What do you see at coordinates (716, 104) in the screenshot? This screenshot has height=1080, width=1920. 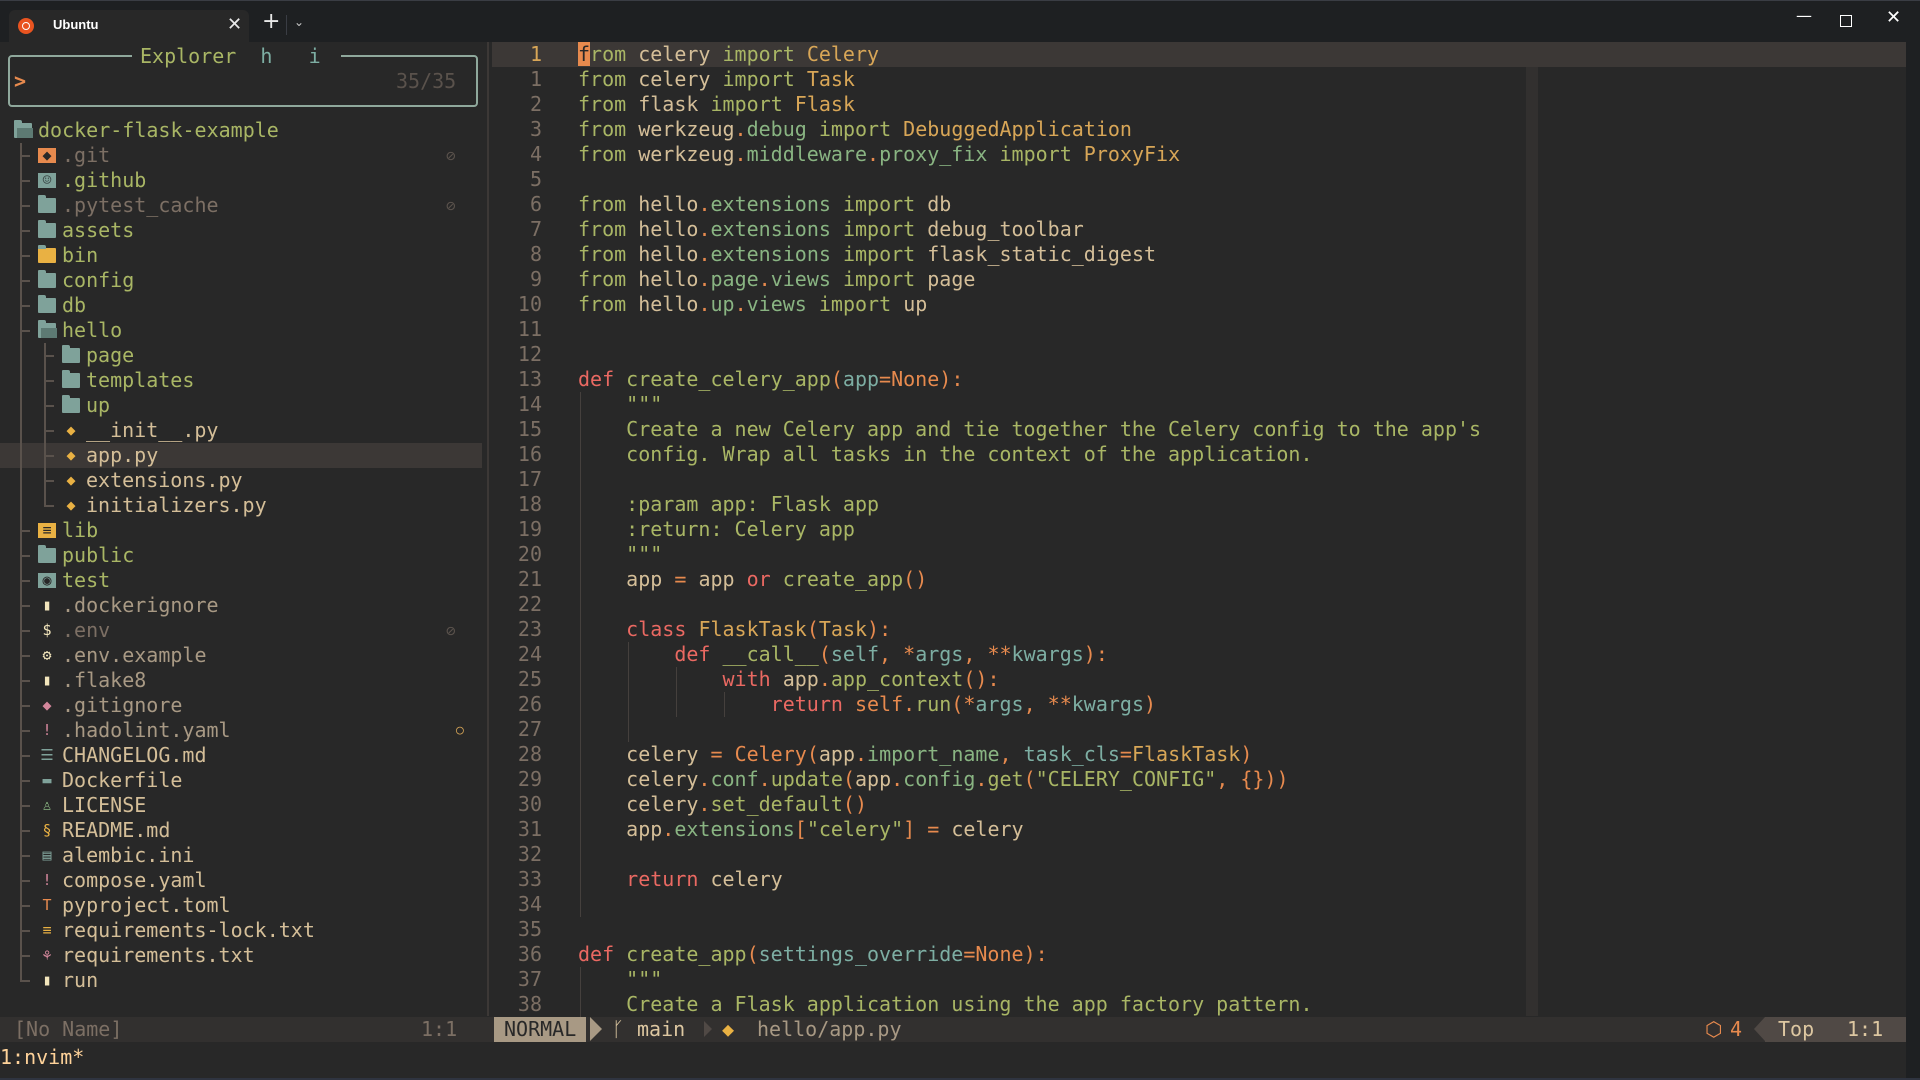 I see `code-text: from flask import Flask` at bounding box center [716, 104].